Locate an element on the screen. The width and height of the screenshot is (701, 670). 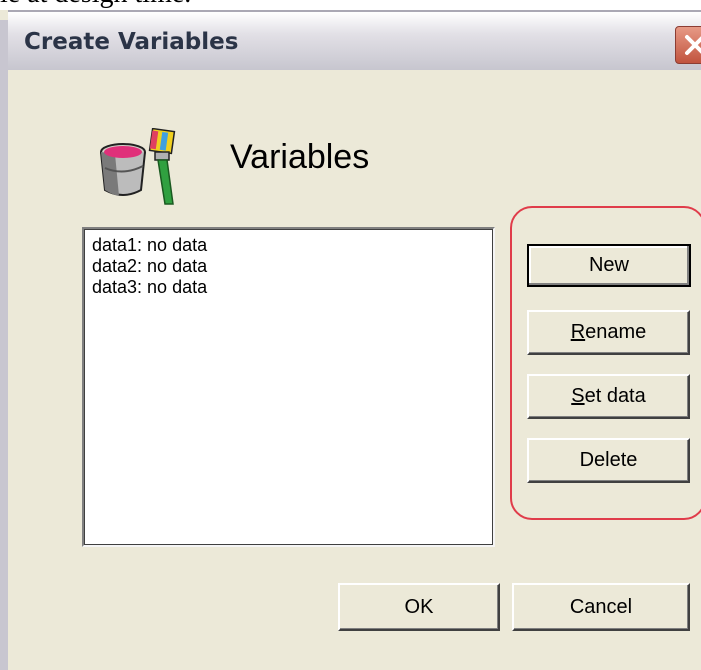
list-item: data1: no data is located at coordinates (288, 245).